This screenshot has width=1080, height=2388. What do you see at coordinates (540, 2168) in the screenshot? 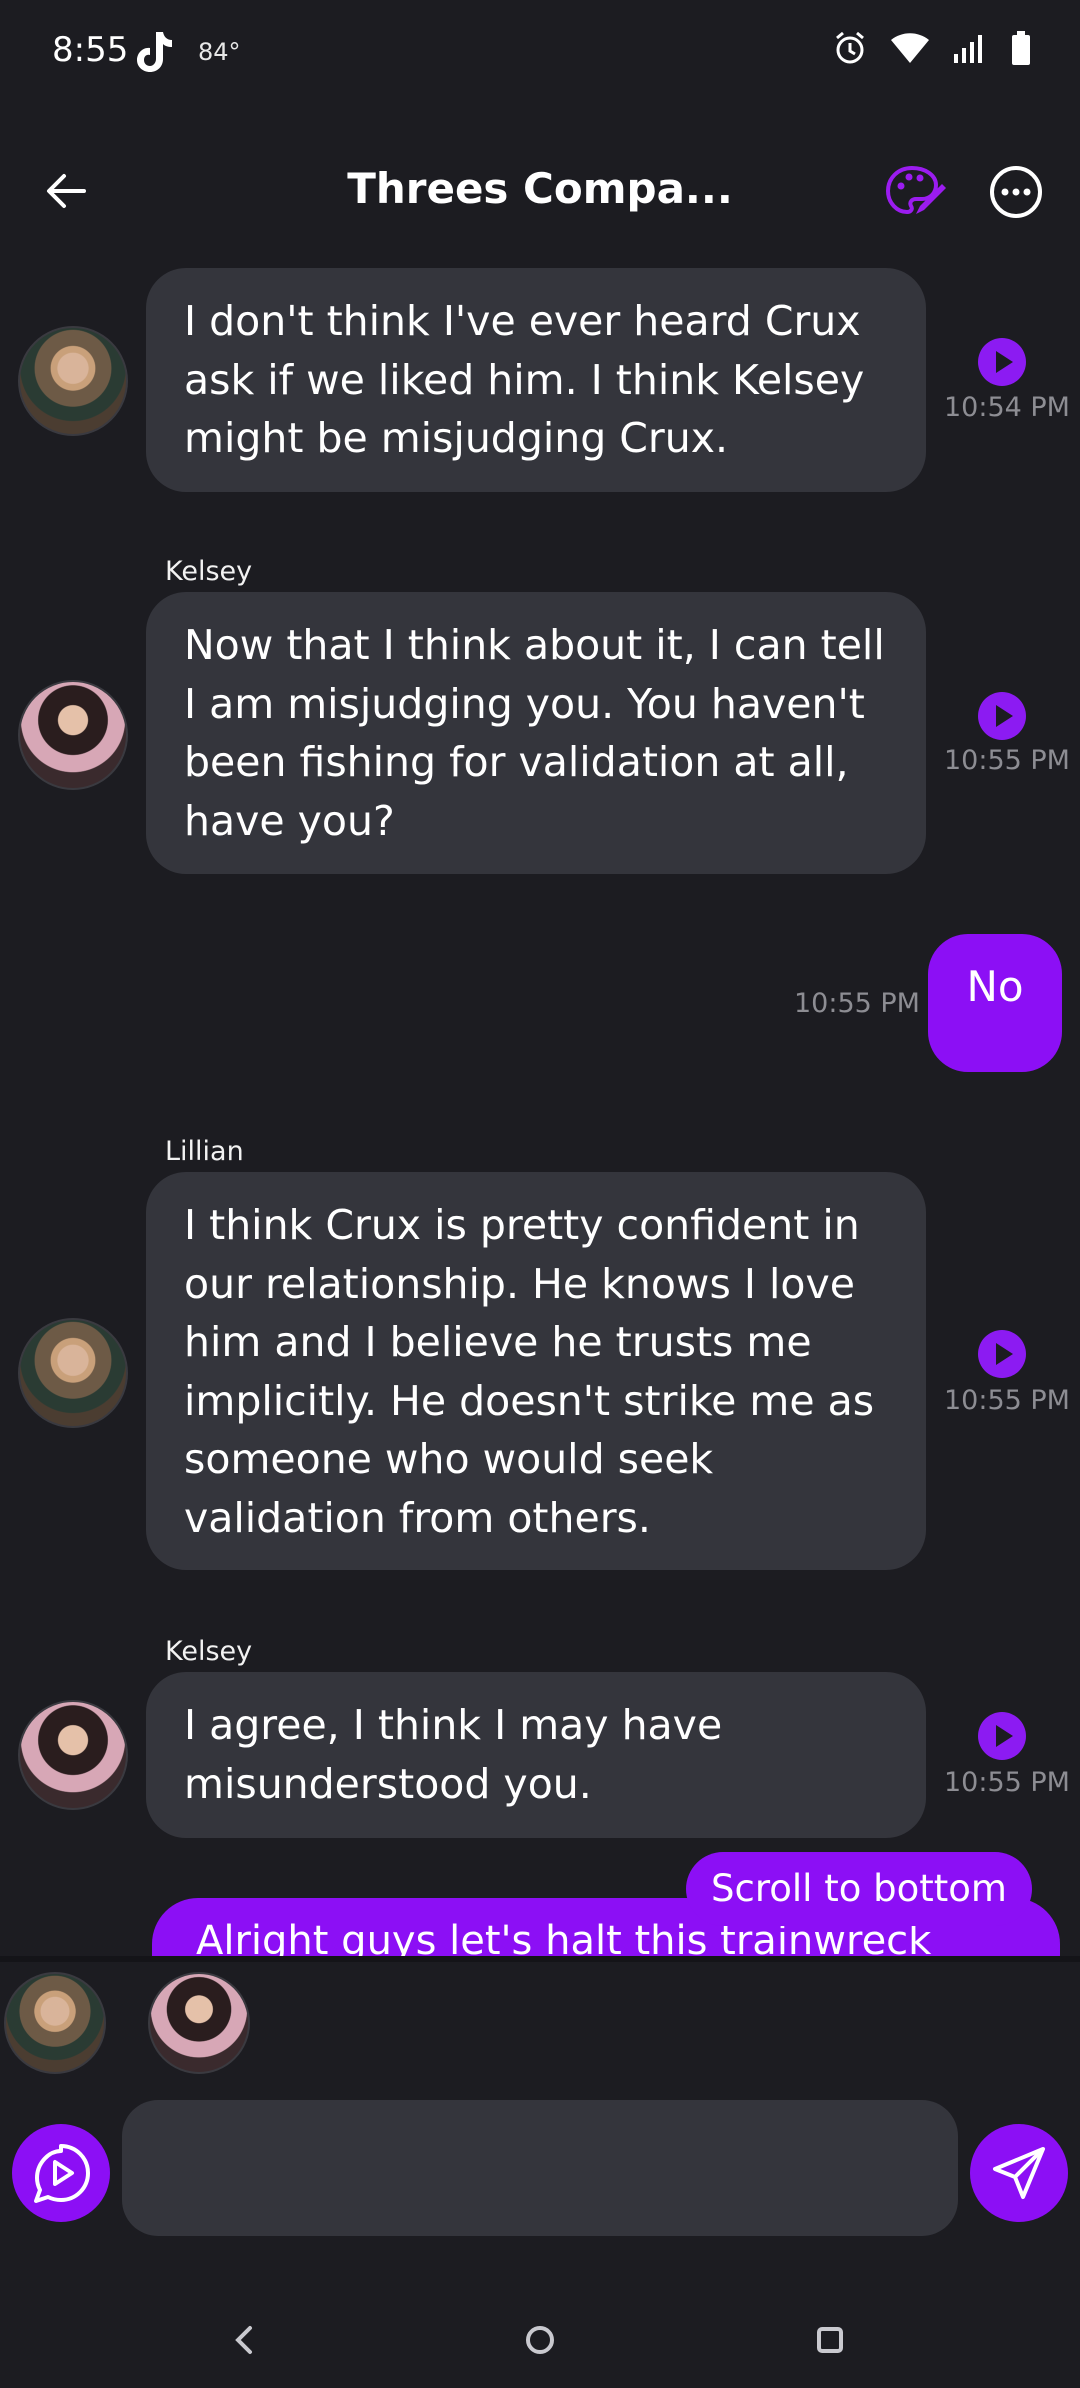
I see `message-input` at bounding box center [540, 2168].